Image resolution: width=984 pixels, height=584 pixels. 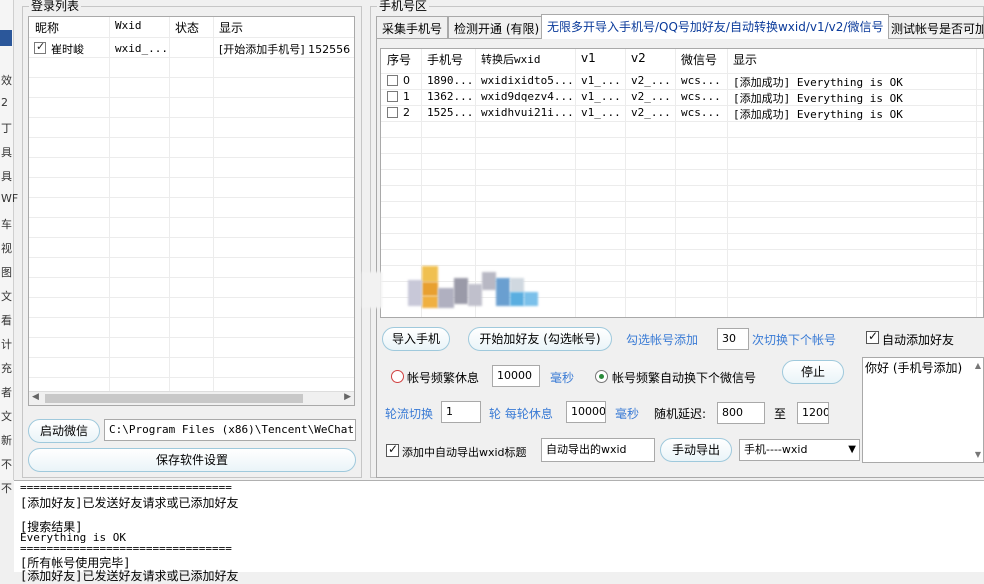 What do you see at coordinates (187, 27) in the screenshot?
I see `col-status: 状态` at bounding box center [187, 27].